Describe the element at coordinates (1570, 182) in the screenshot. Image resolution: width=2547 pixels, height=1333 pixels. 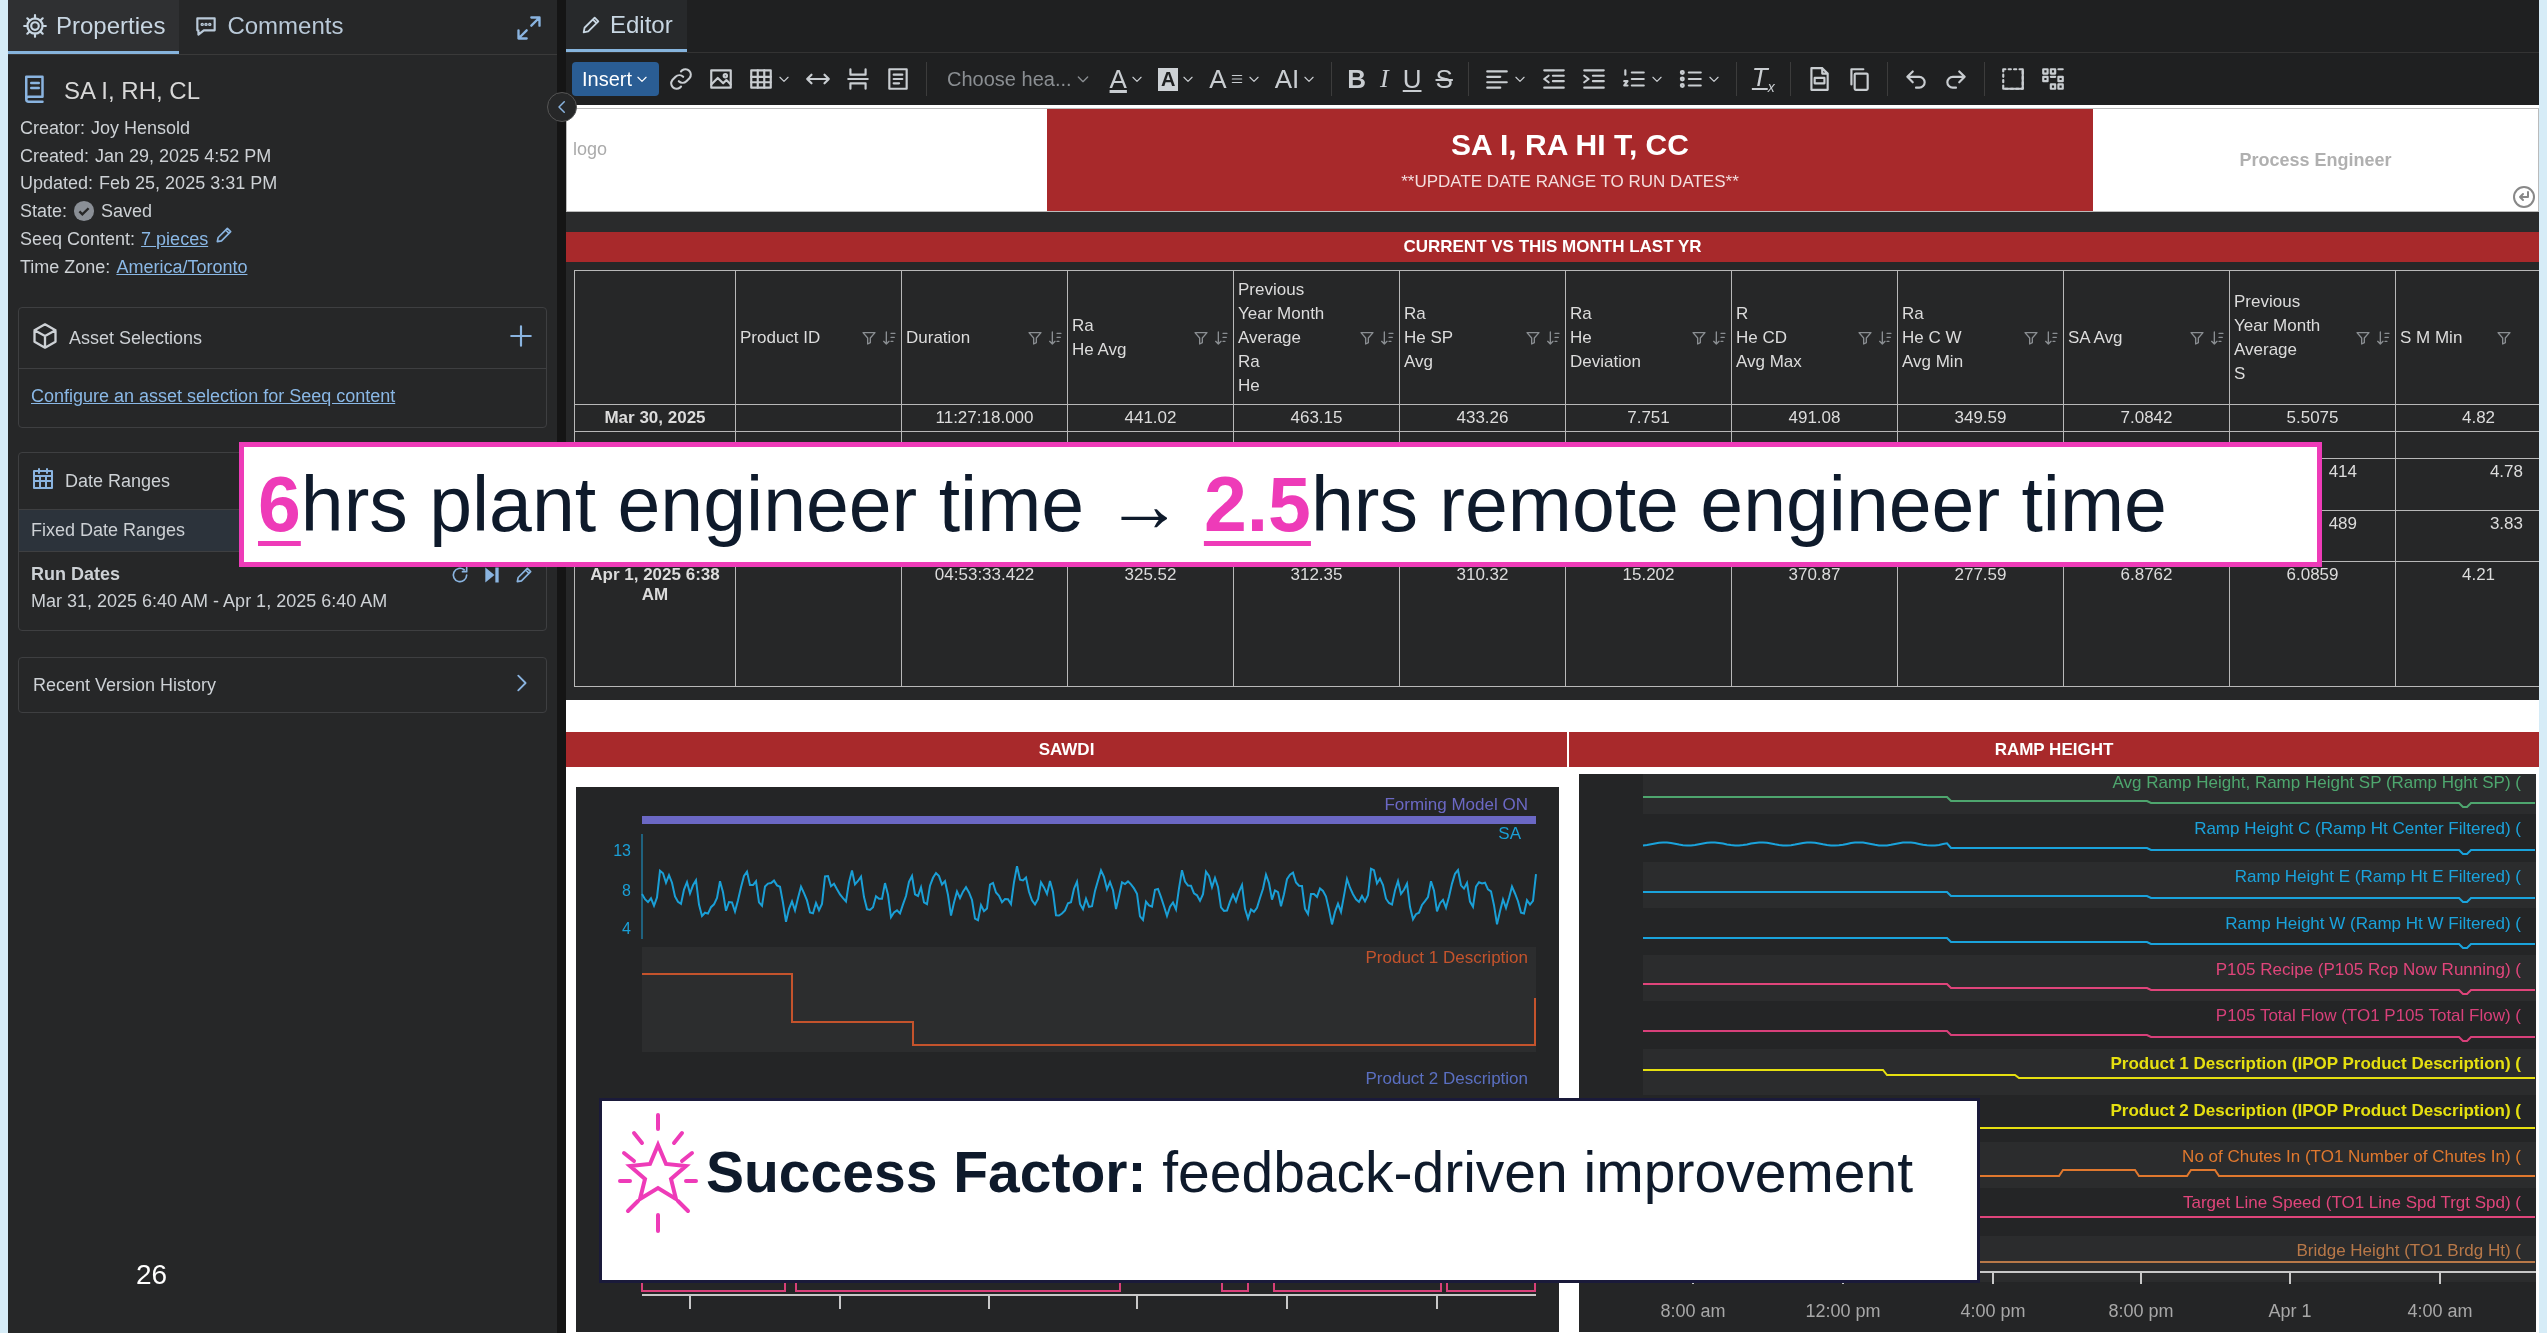
I see `report-subtitle: **UPDATE DATE RANGE TO RUN DATES**` at that location.